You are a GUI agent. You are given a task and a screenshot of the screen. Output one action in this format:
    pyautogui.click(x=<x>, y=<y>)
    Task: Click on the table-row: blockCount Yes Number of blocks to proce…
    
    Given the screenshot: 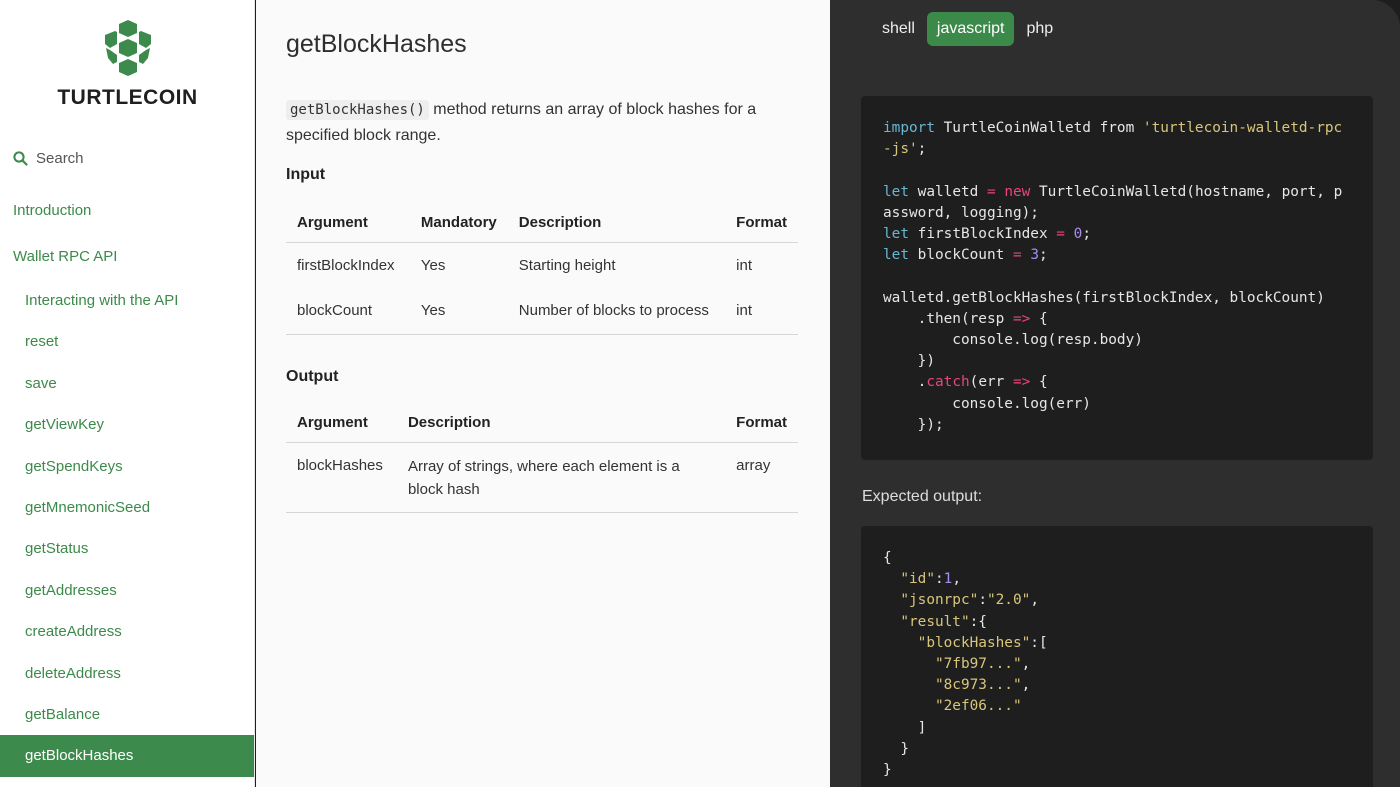 What is the action you would take?
    pyautogui.click(x=542, y=311)
    